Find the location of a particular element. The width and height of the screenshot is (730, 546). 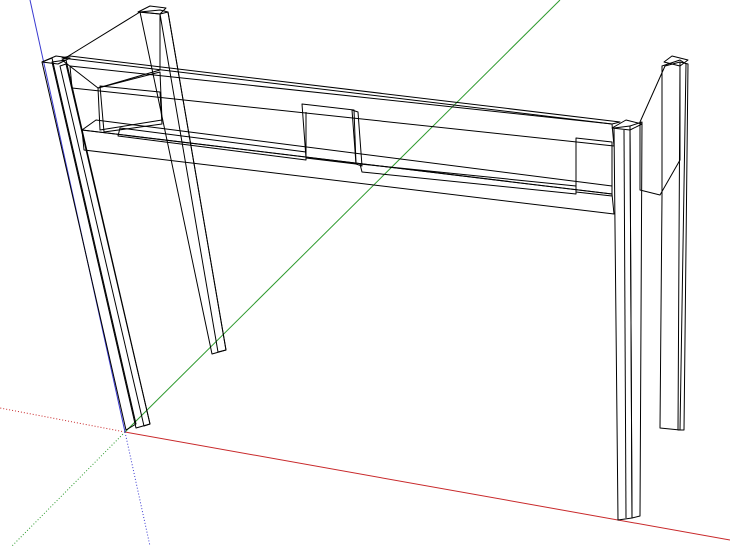

front-right-leg-inner-edge is located at coordinates (625, 324).